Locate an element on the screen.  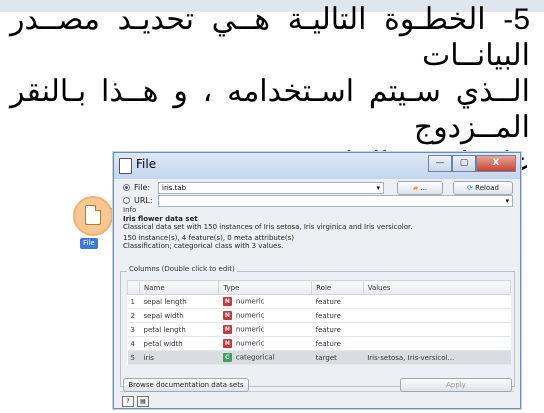
report-icon: ▤ is located at coordinates (143, 401).